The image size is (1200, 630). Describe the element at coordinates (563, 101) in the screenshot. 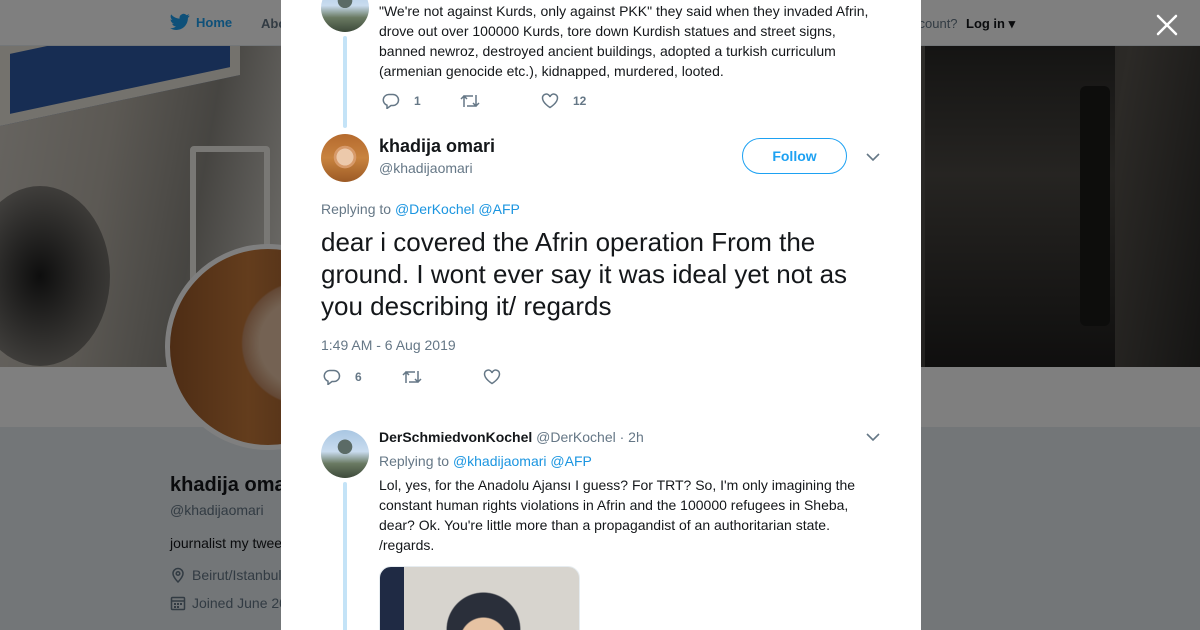

I see `like-button: 12` at that location.